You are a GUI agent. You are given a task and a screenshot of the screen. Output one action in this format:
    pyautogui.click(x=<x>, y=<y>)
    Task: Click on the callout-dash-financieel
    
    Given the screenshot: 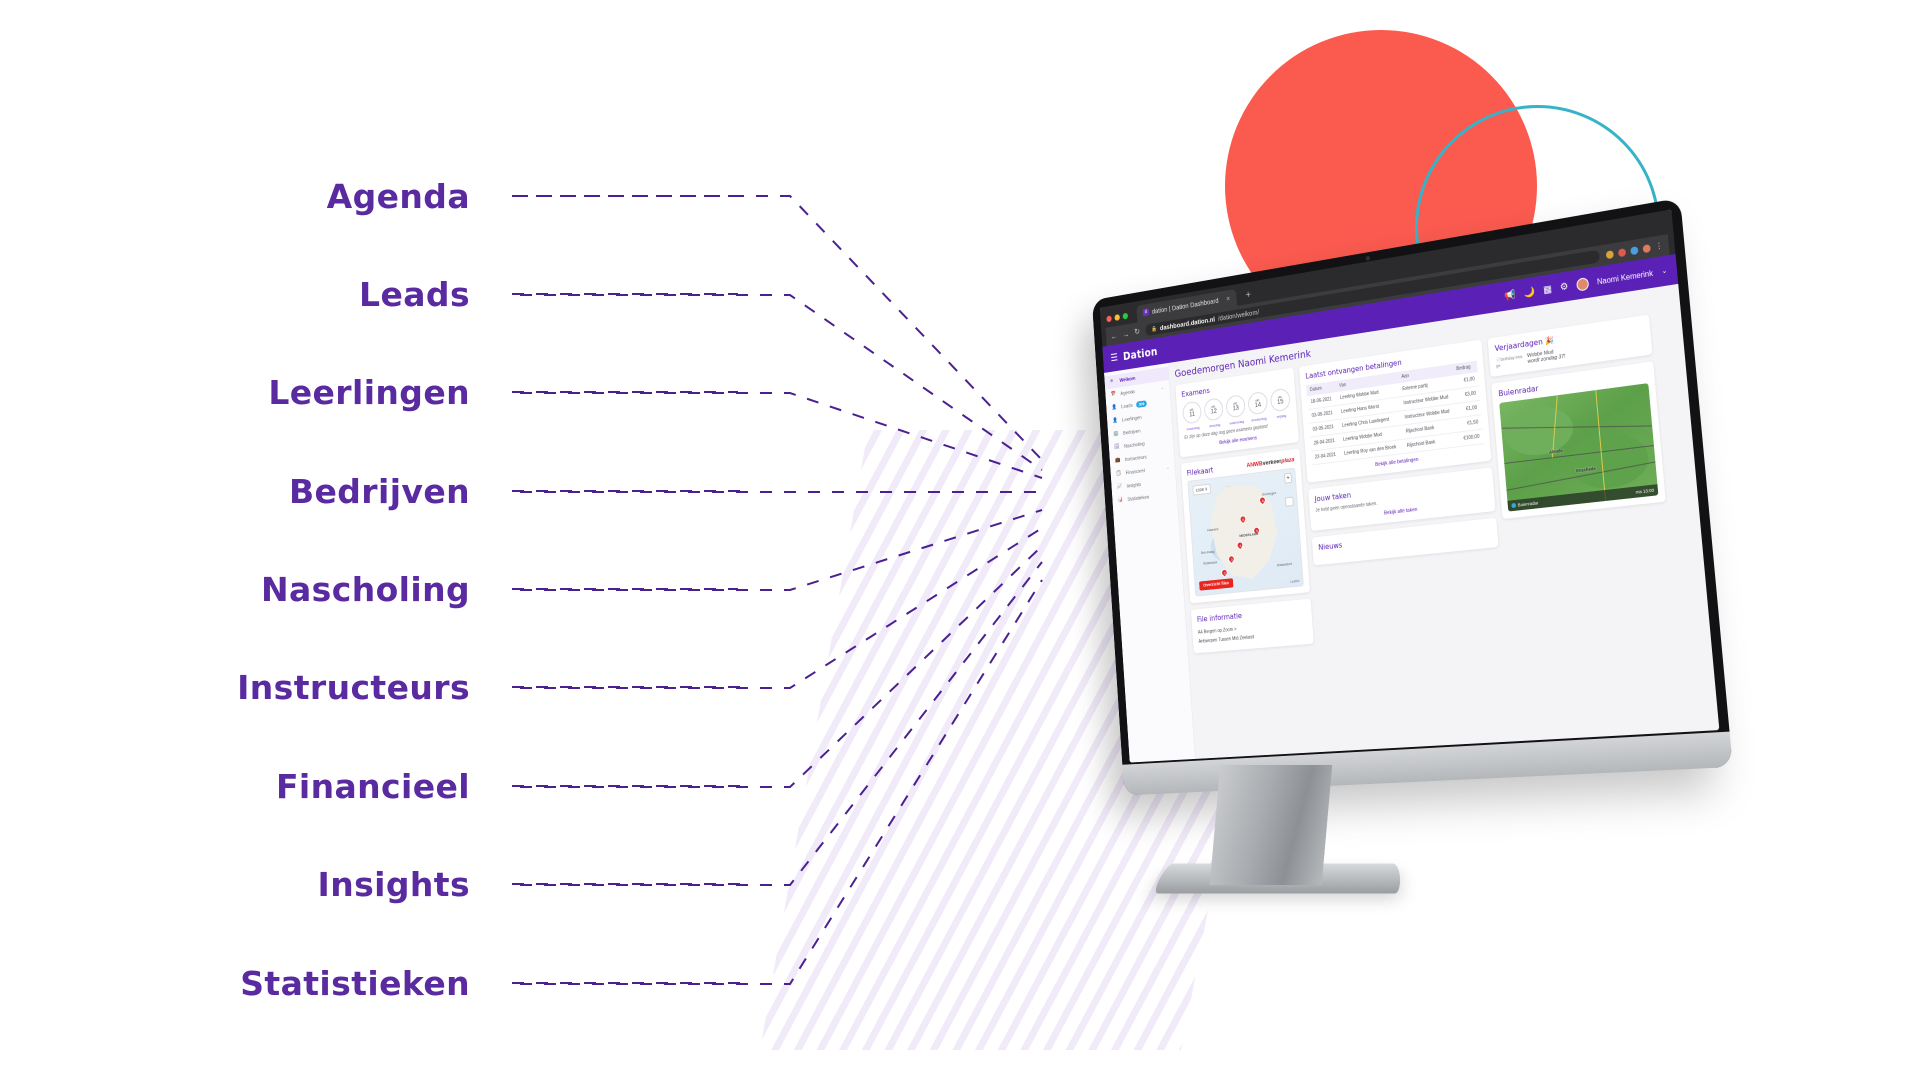 What is the action you would take?
    pyautogui.click(x=626, y=786)
    